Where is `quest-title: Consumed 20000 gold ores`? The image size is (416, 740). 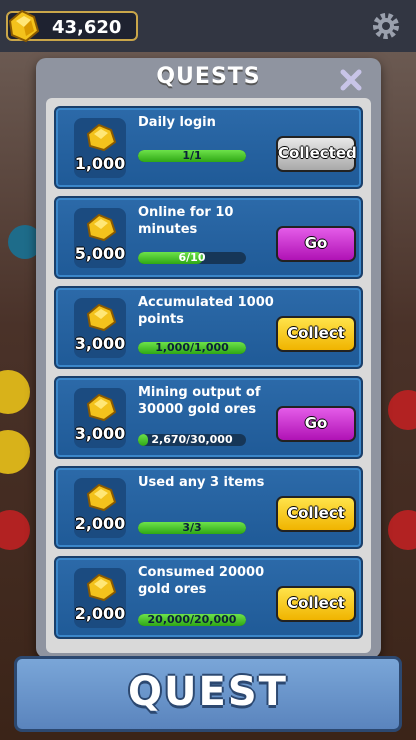 quest-title: Consumed 20000 gold ores is located at coordinates (201, 581).